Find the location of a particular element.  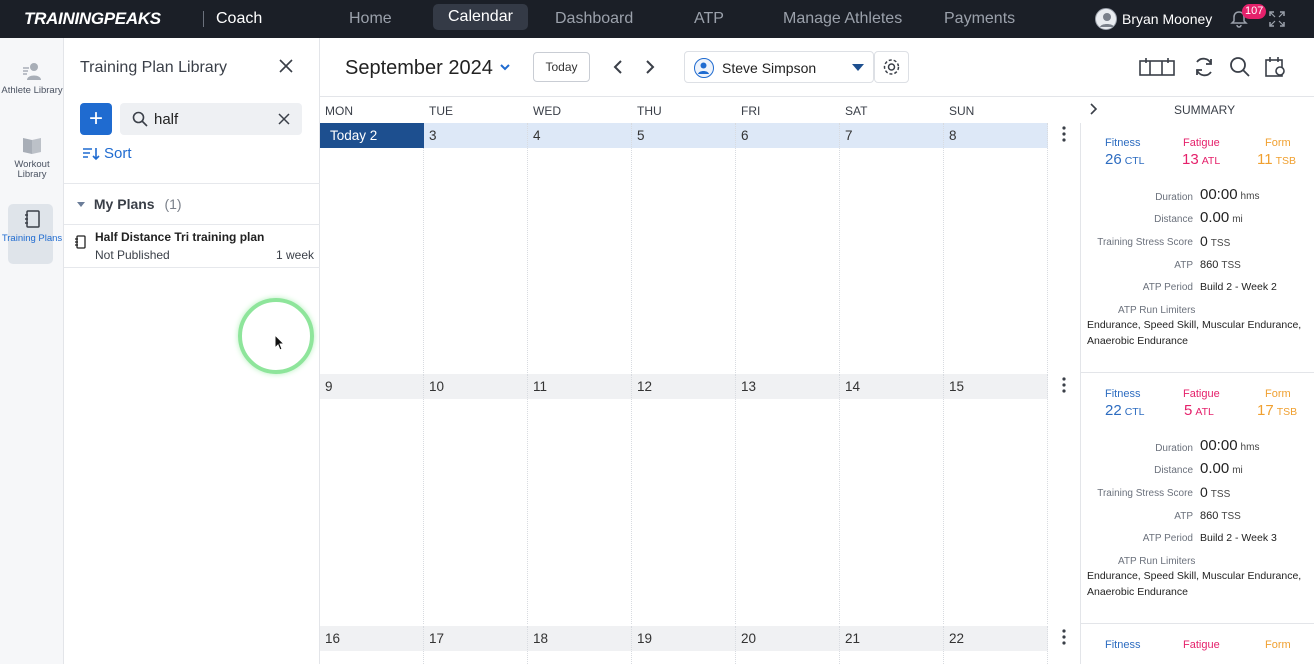

day-cell: 21 is located at coordinates (892, 645).